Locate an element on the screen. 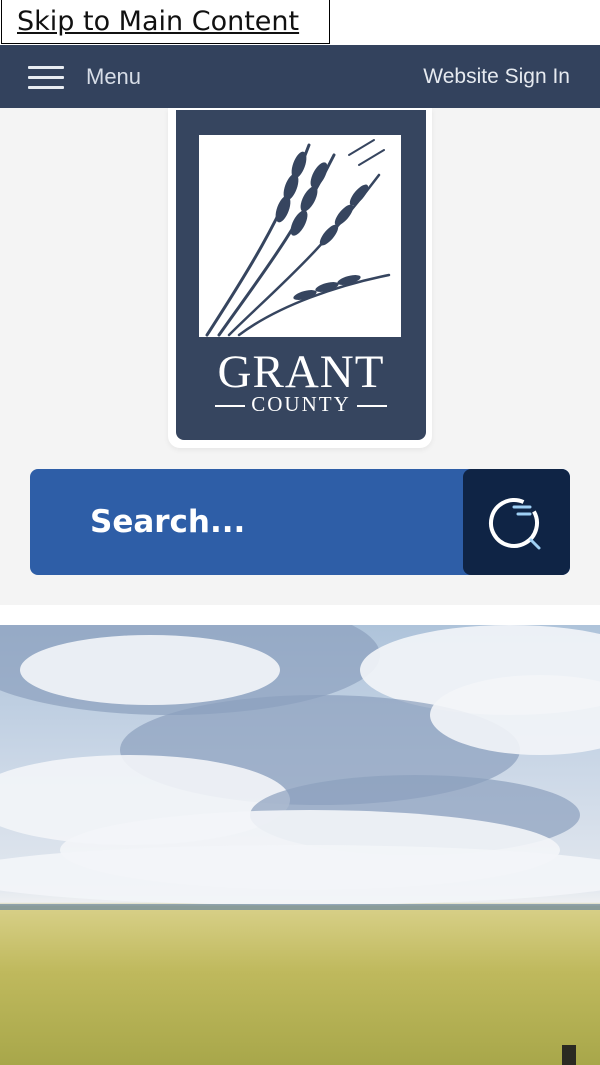 This screenshot has height=1065, width=600. search-button is located at coordinates (516, 522).